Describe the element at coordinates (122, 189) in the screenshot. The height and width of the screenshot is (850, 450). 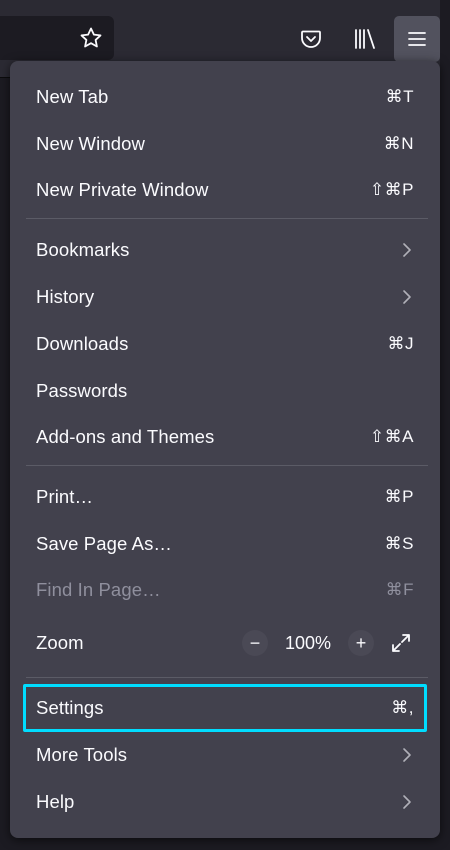
I see `menu-item-label: New Private Window` at that location.